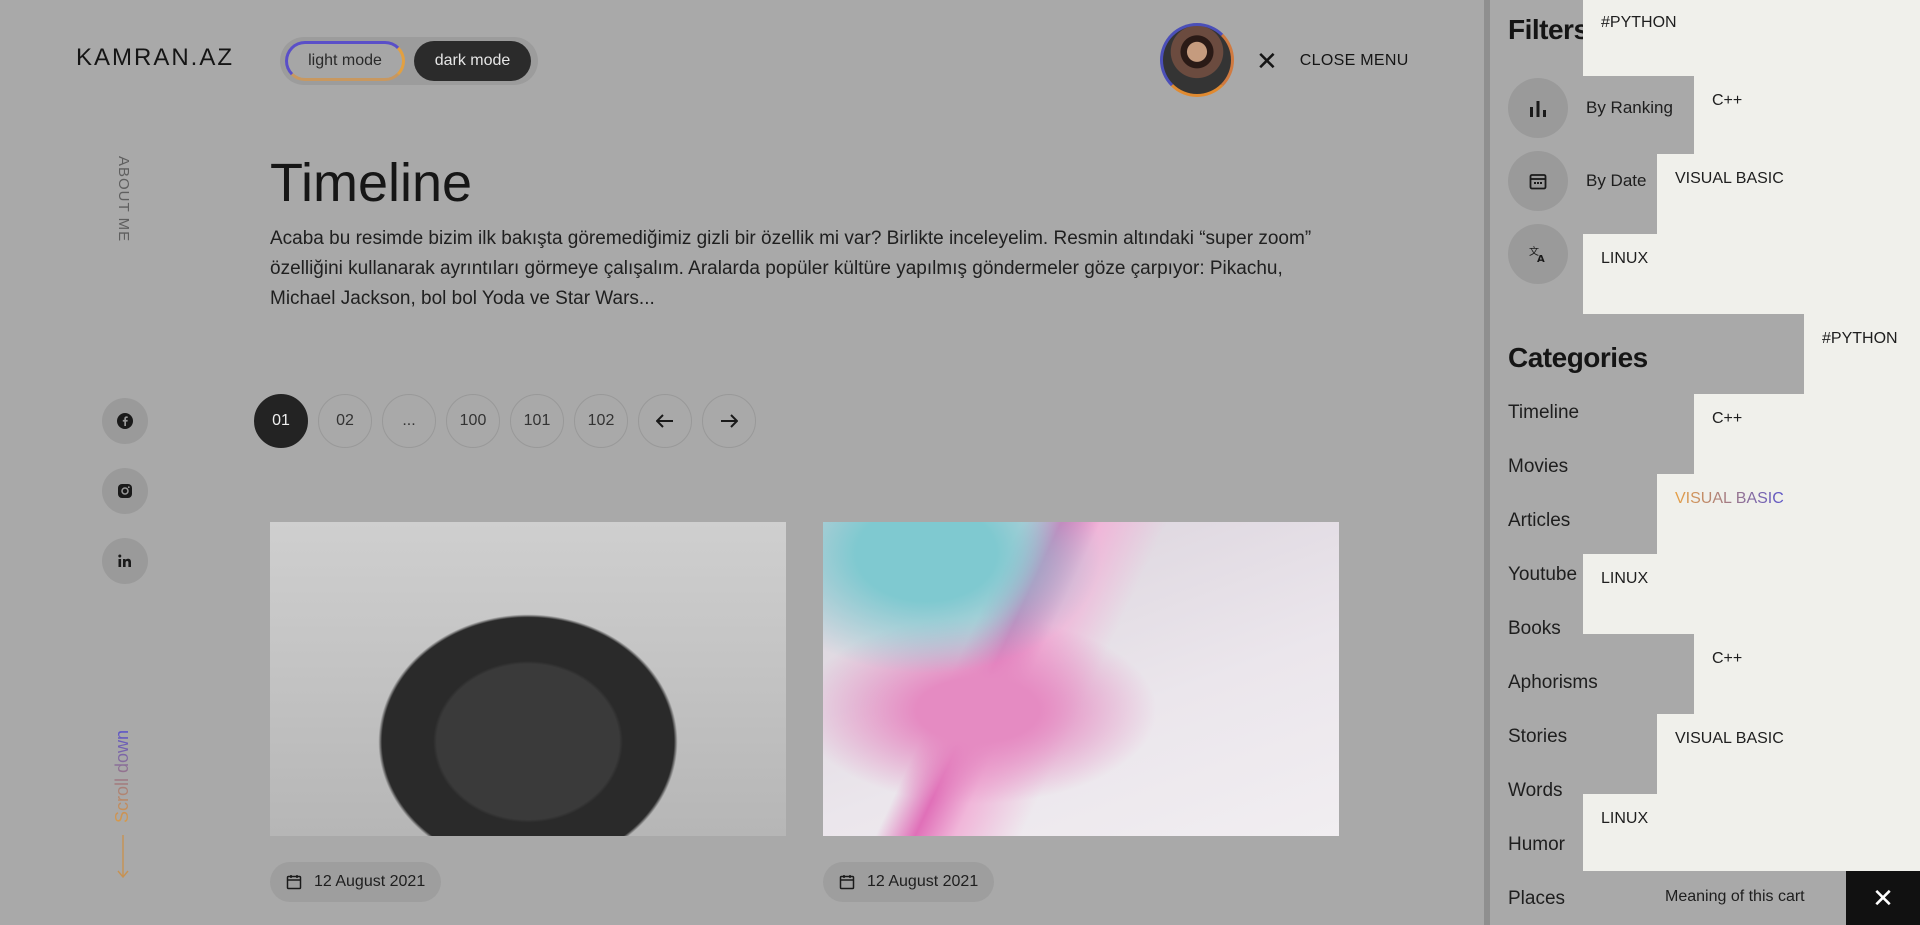  Describe the element at coordinates (409, 61) in the screenshot. I see `theme-switch: light mode dark mode` at that location.